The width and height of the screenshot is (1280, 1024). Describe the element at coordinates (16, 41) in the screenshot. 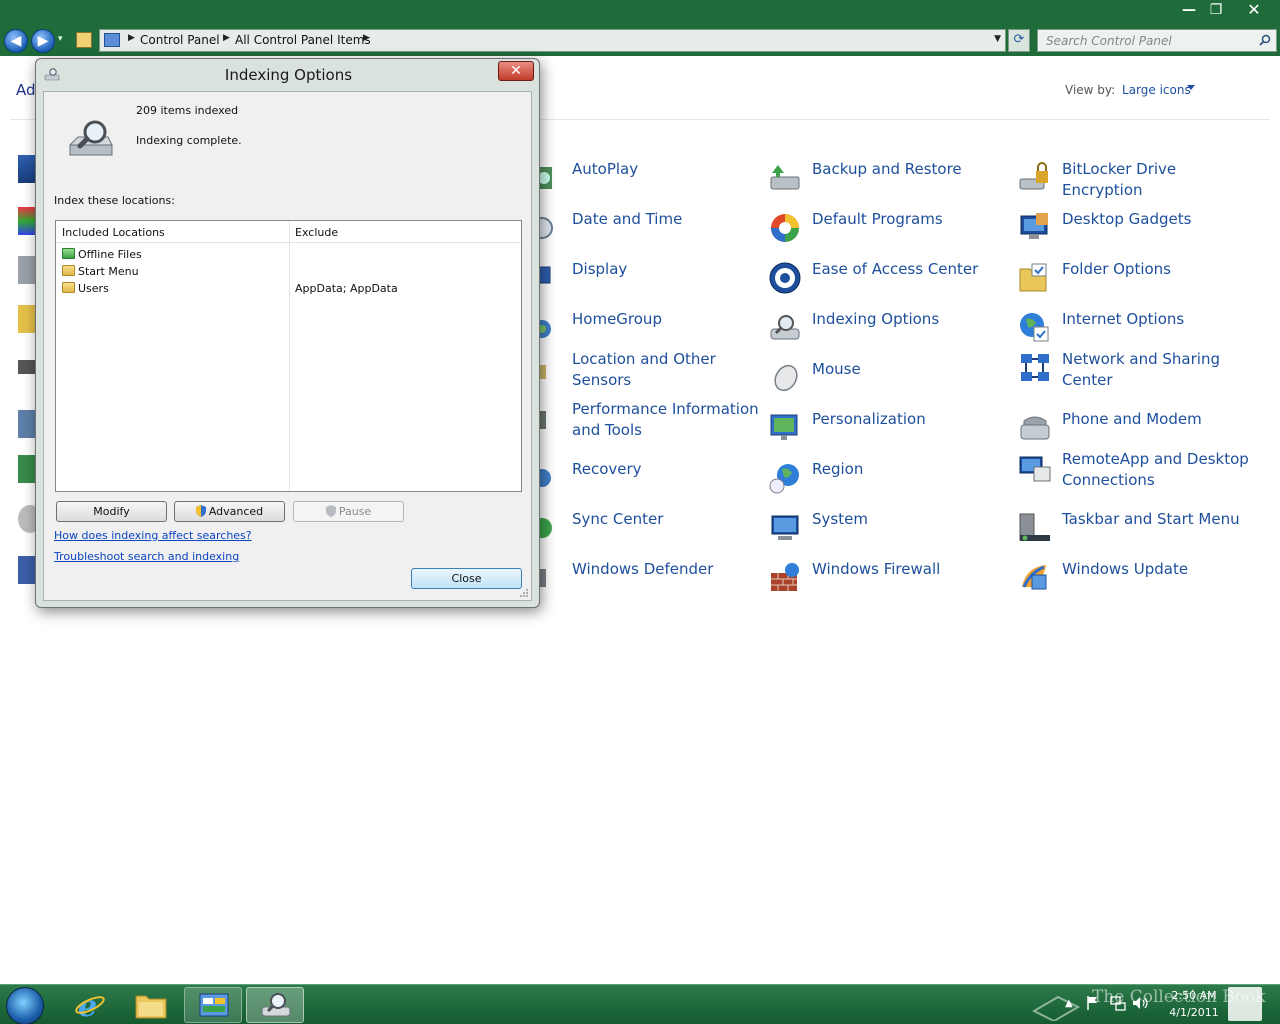

I see `back-button: ◀` at that location.